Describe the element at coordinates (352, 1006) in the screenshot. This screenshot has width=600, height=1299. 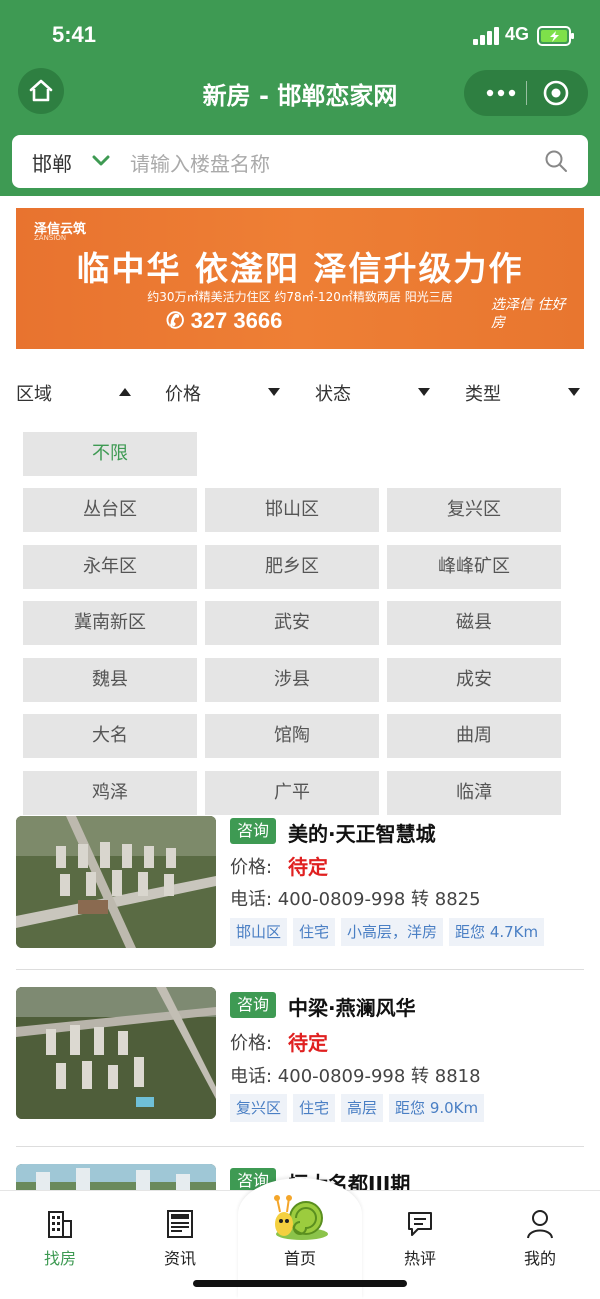
I see `listing-name: 中梁·燕澜风华` at that location.